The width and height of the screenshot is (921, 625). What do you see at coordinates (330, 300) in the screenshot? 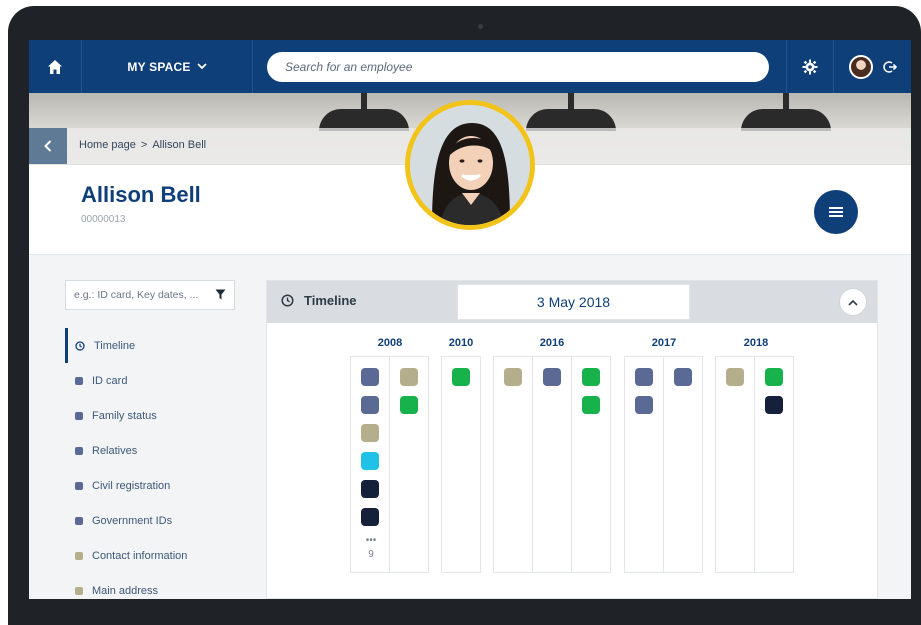
I see `timeline-title-label: Timeline` at bounding box center [330, 300].